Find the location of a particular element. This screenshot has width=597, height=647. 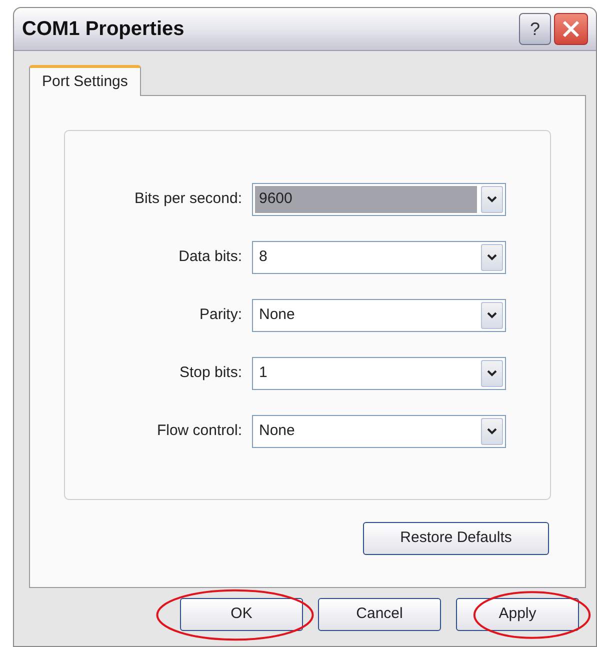

field-label: Stop bits: is located at coordinates (210, 372).